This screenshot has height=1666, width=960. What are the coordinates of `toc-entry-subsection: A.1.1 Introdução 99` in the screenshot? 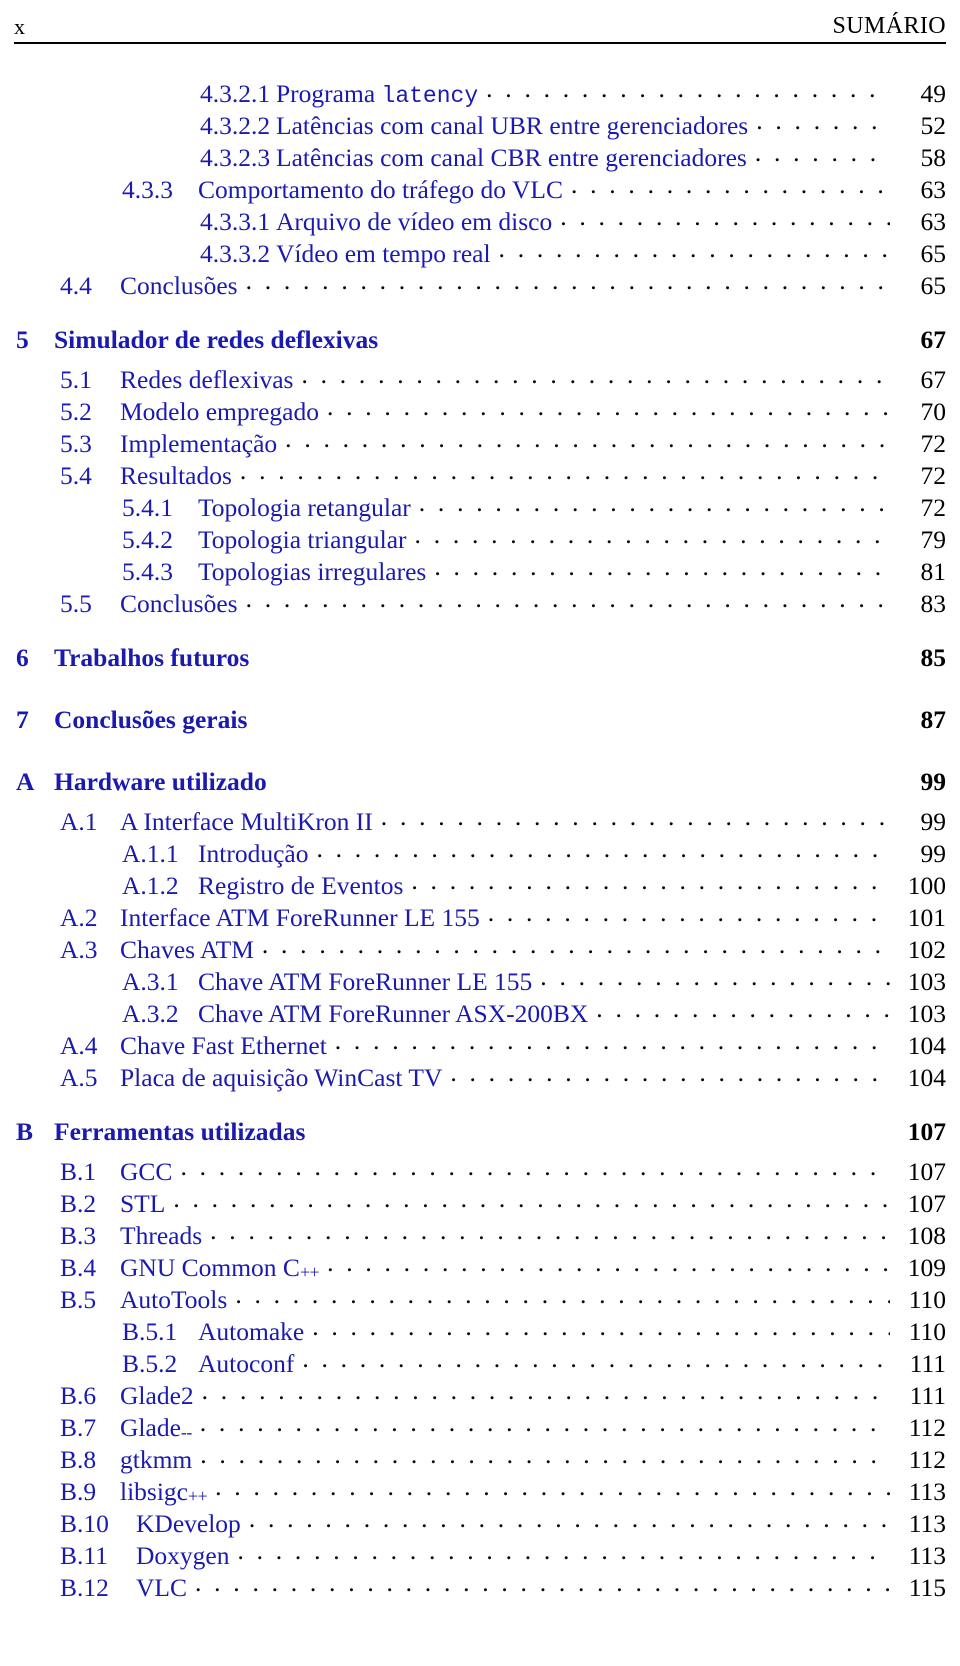 It's located at (480, 852).